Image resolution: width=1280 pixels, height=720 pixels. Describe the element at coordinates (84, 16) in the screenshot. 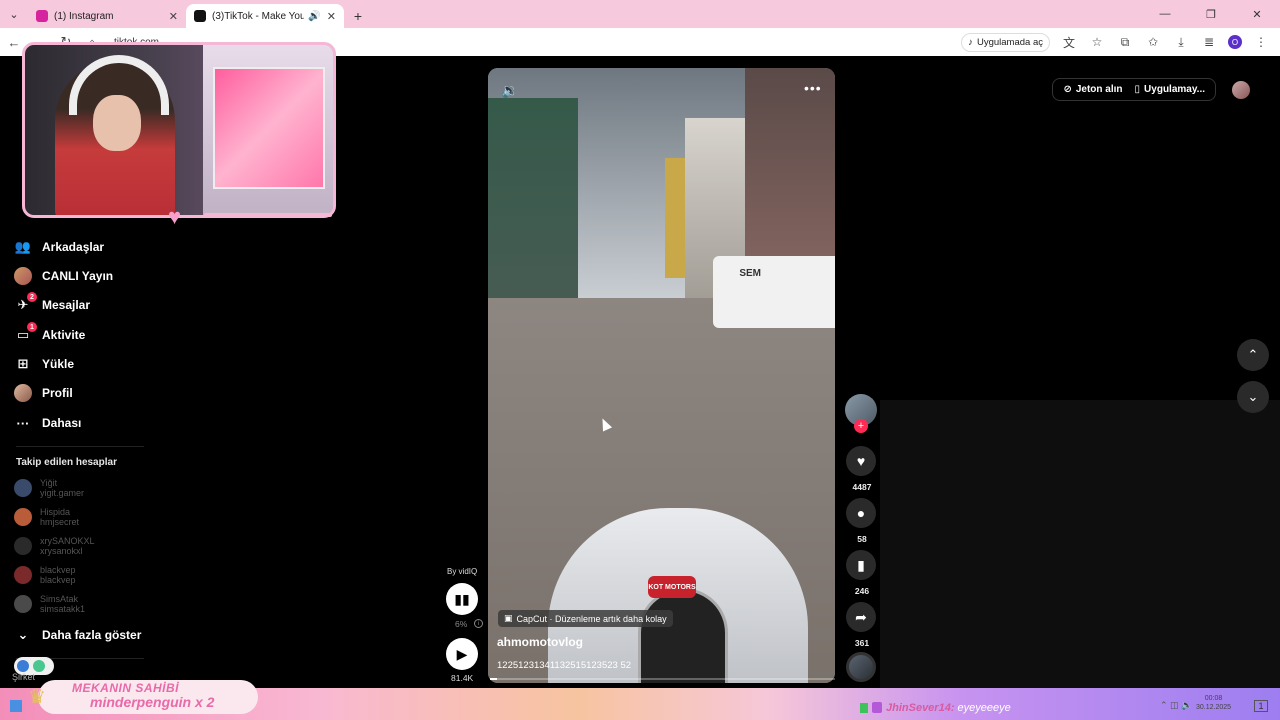

I see `tab-title: (1) Instagram` at that location.